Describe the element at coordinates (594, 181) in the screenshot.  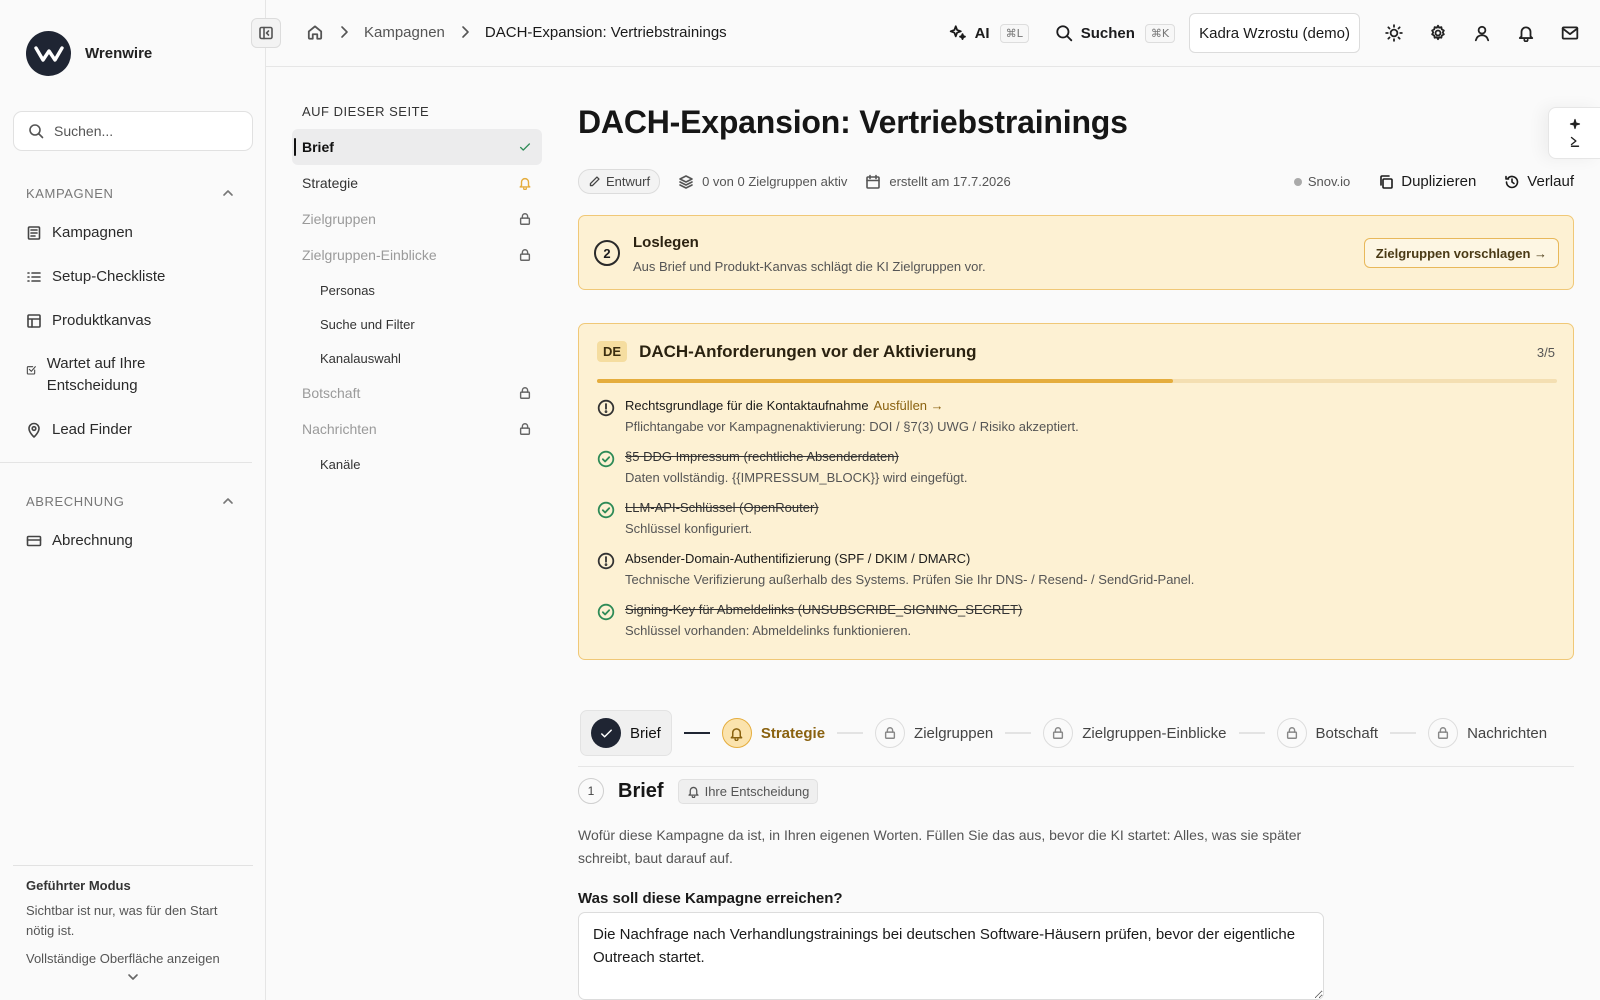
I see `pencil-icon` at that location.